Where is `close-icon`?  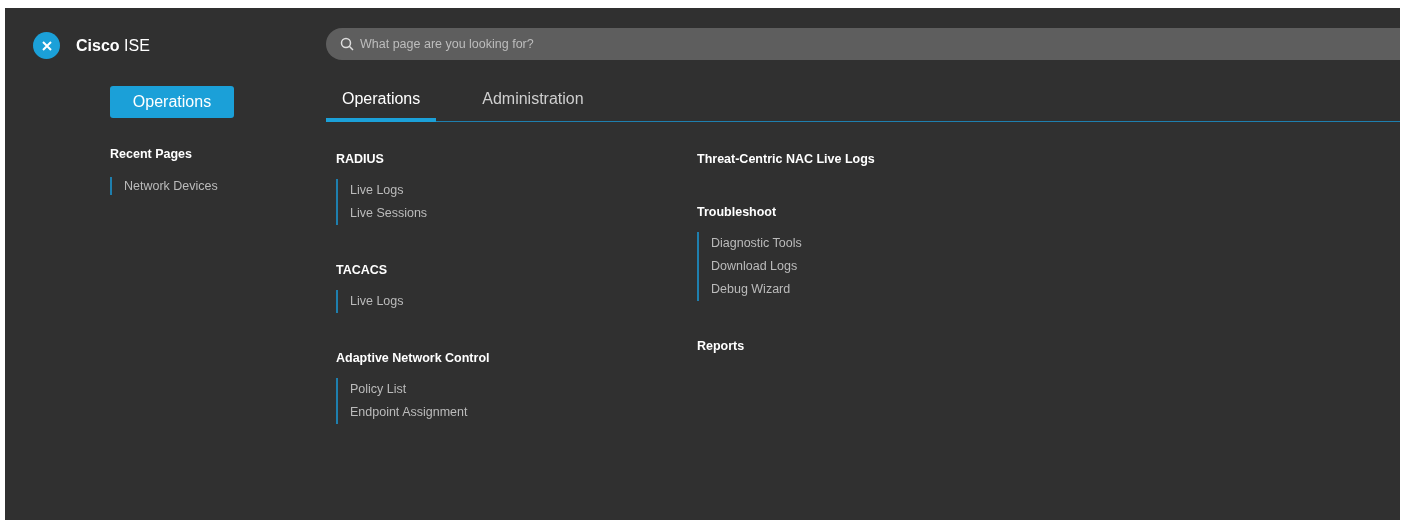 close-icon is located at coordinates (46, 45).